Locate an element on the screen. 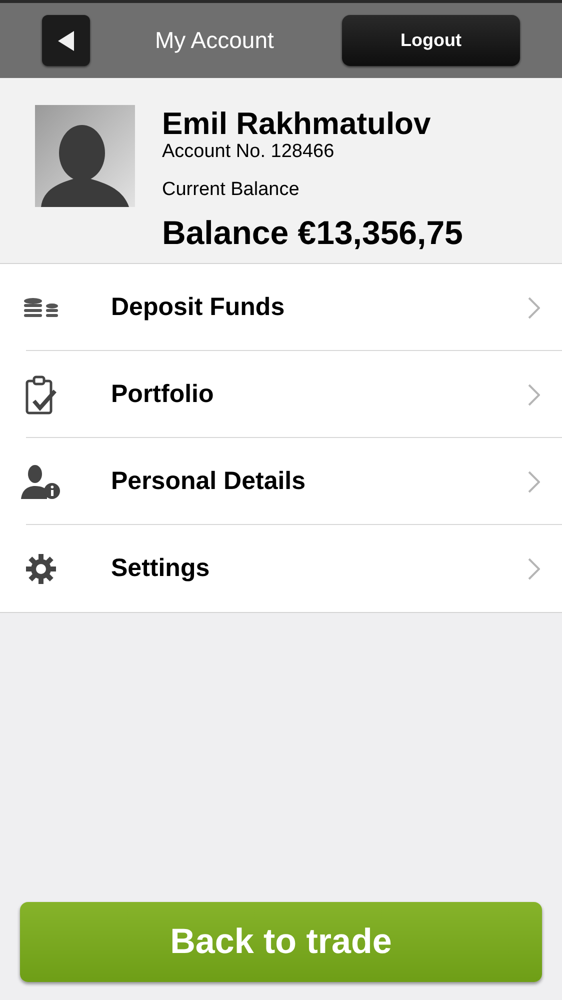 The height and width of the screenshot is (1000, 562). clipboard-check-icon is located at coordinates (40, 394).